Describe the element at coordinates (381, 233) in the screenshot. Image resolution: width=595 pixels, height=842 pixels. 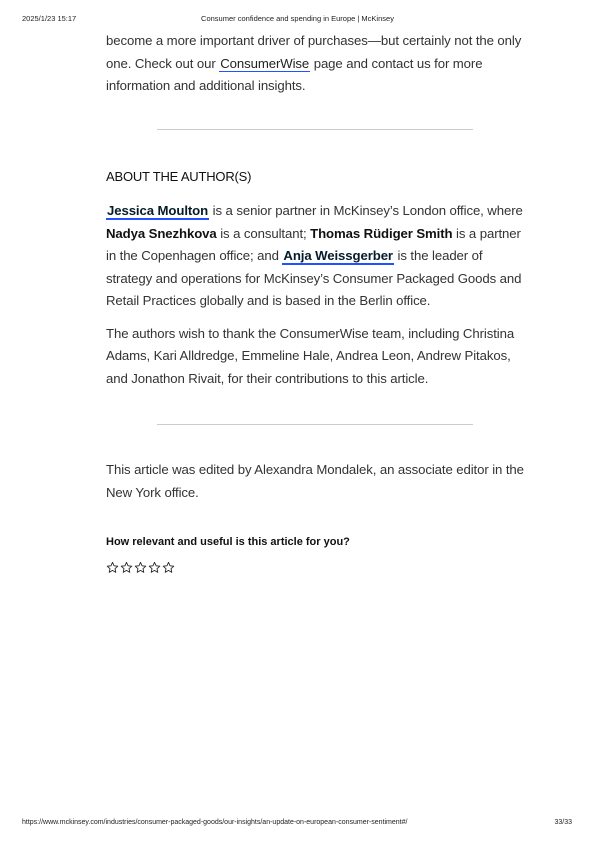
I see `author-name-thomas-smith: Thomas Rüdiger Smith` at that location.